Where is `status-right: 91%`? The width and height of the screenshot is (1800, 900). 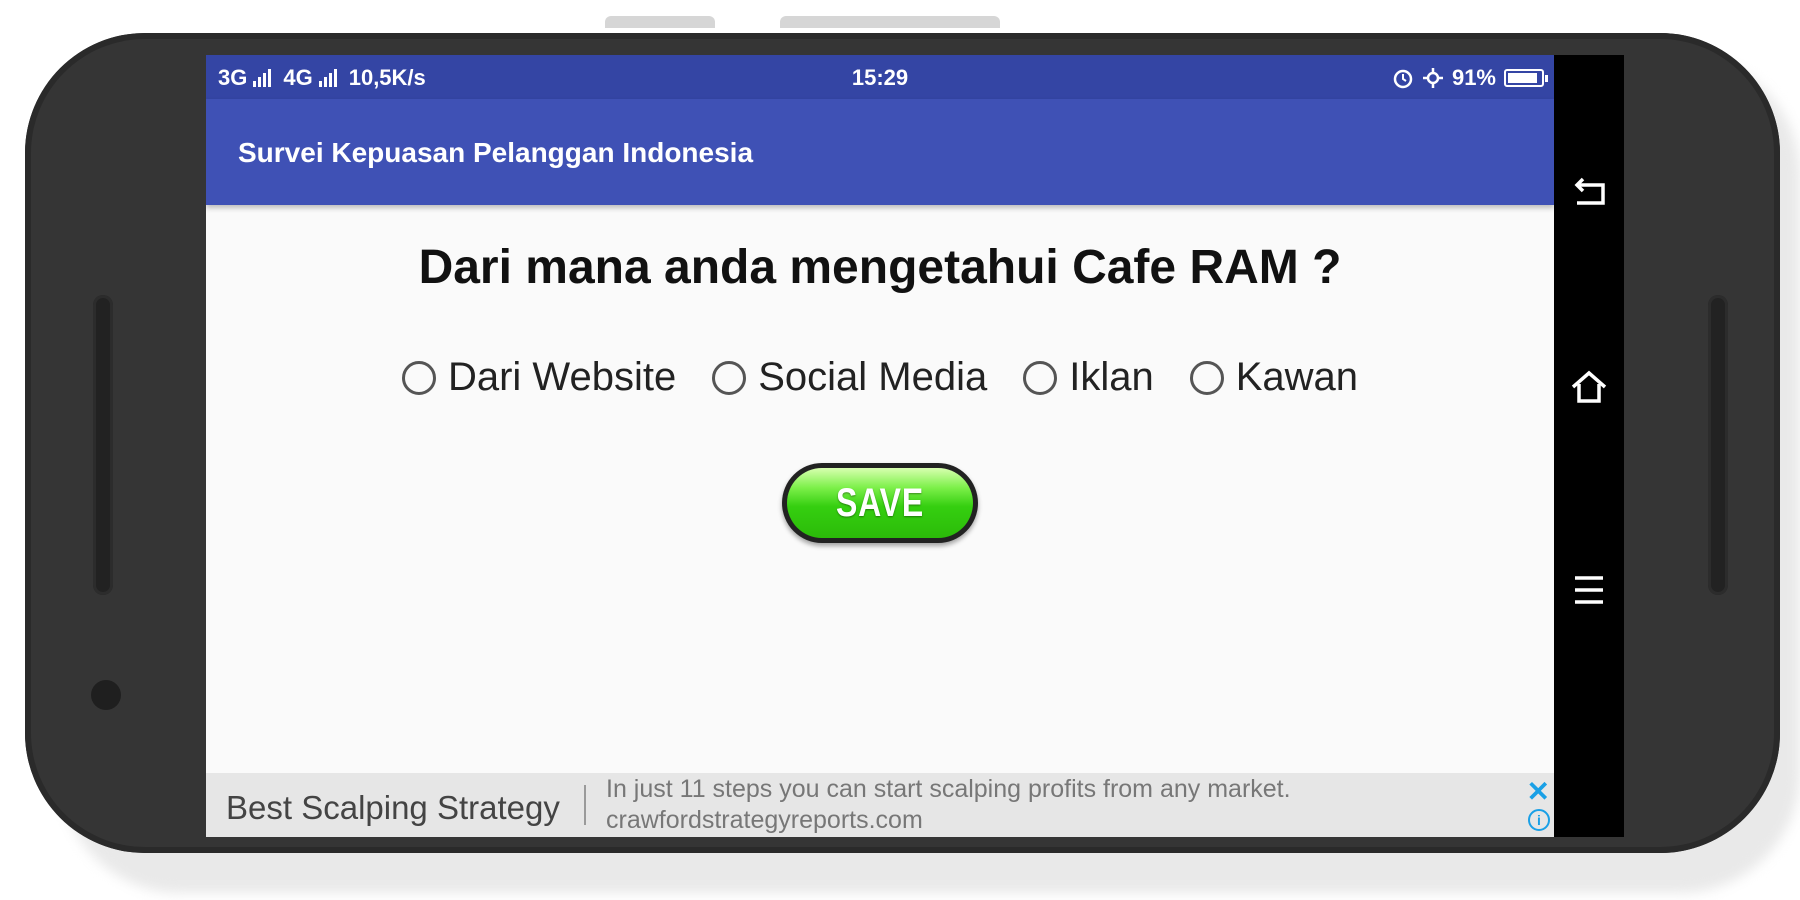
status-right: 91% is located at coordinates (1470, 78).